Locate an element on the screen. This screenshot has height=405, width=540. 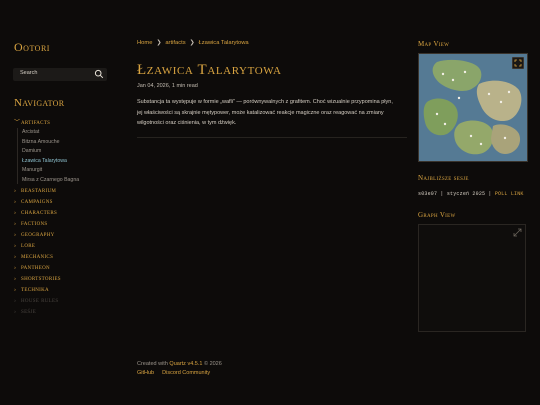
folder-label: characters is located at coordinates (39, 212).